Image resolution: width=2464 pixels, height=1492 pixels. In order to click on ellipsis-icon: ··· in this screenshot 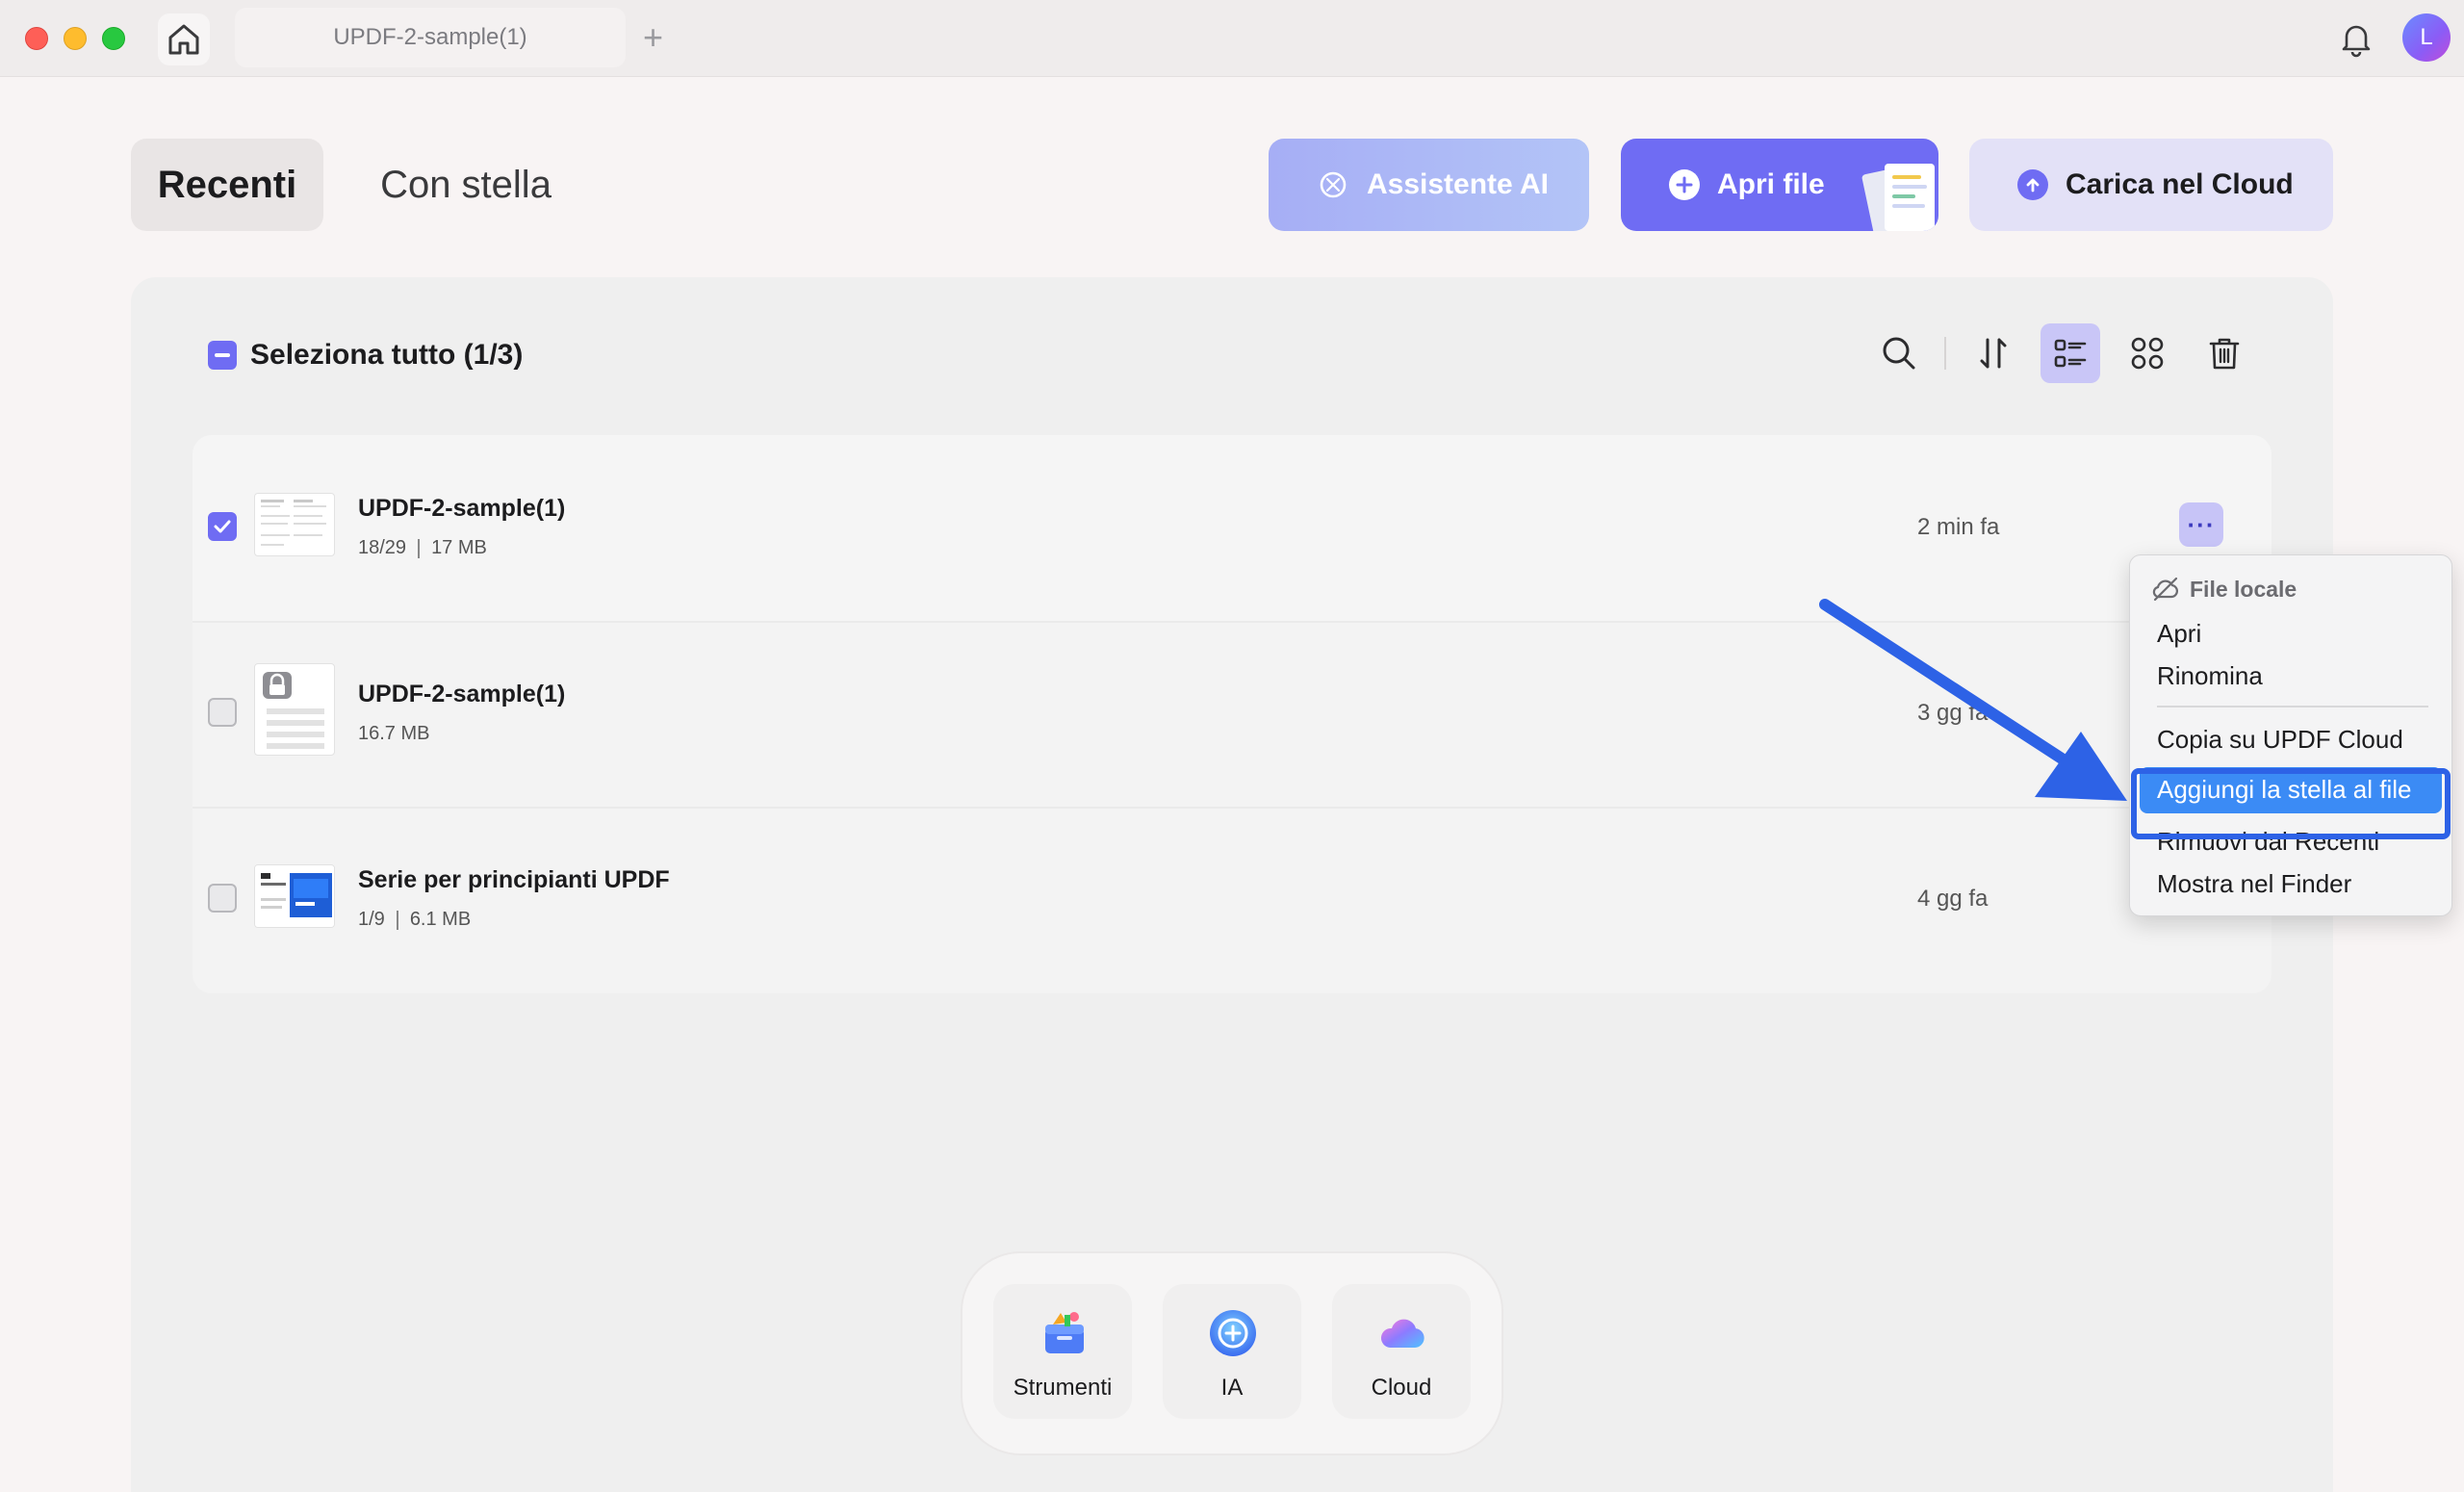, I will do `click(2201, 524)`.